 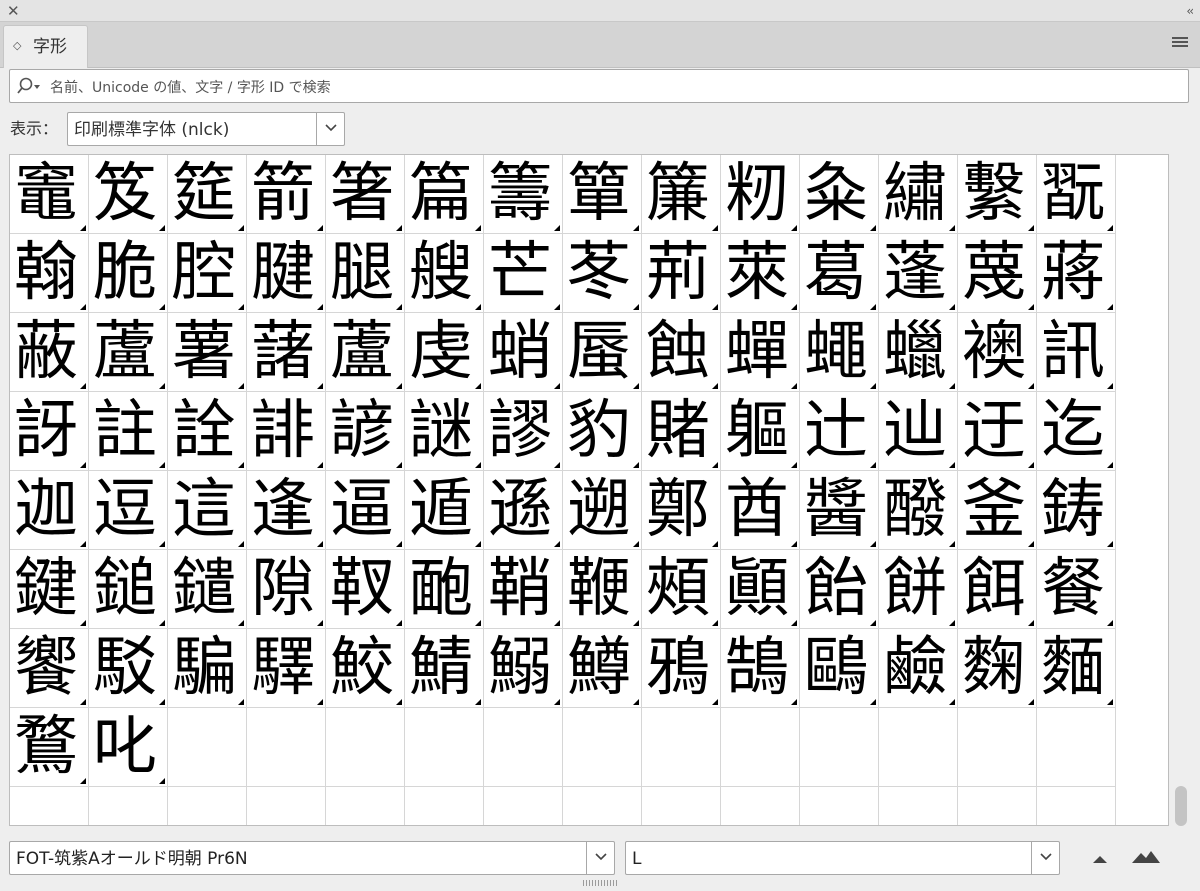 What do you see at coordinates (49, 194) in the screenshot?
I see `glyph-cell: 竈` at bounding box center [49, 194].